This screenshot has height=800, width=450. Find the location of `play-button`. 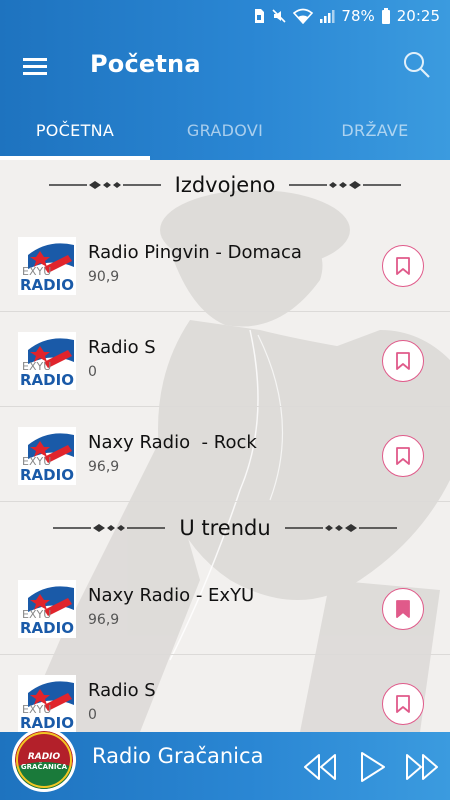

play-button is located at coordinates (372, 767).